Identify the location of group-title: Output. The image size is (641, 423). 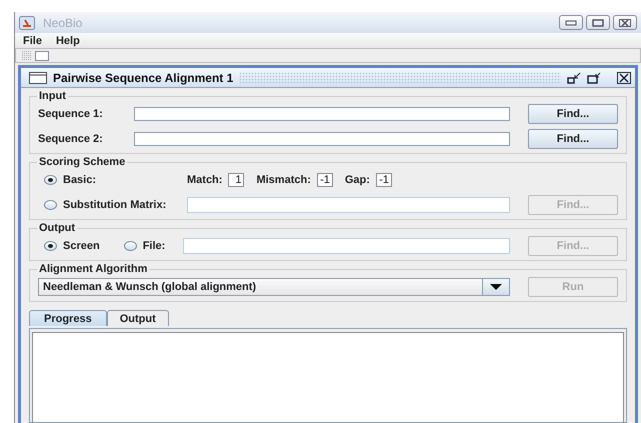
(57, 228).